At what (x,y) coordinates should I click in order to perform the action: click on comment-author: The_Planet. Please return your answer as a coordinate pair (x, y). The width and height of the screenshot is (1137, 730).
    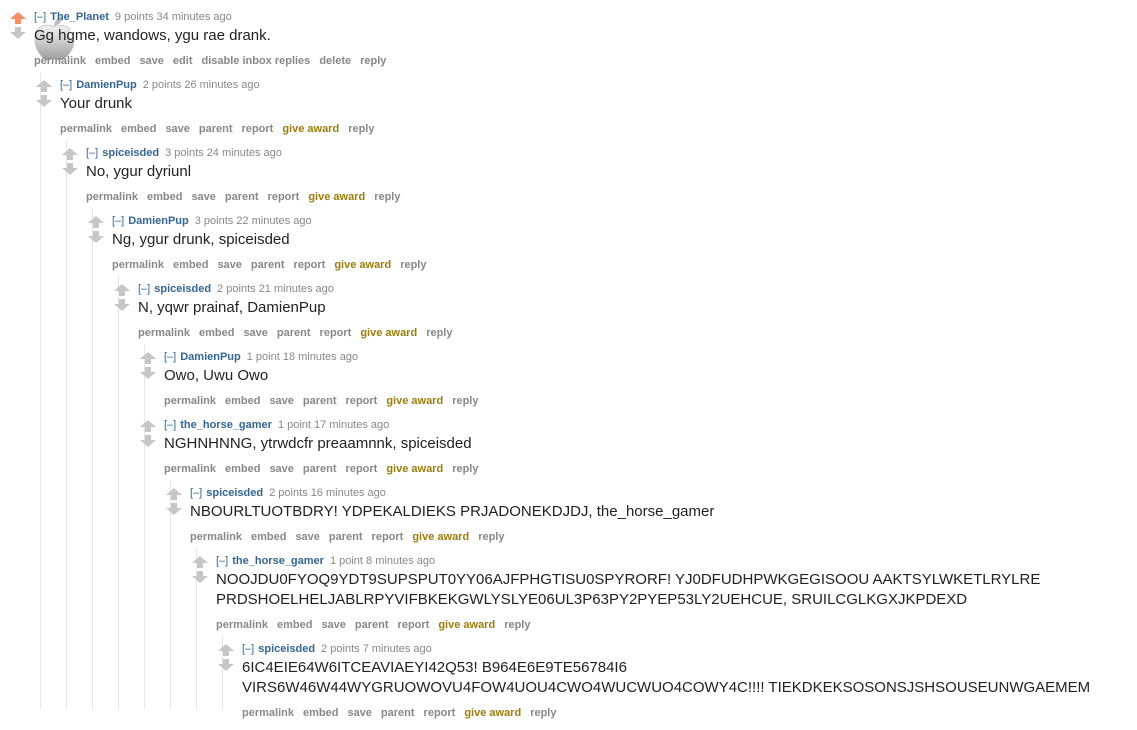
    Looking at the image, I should click on (79, 17).